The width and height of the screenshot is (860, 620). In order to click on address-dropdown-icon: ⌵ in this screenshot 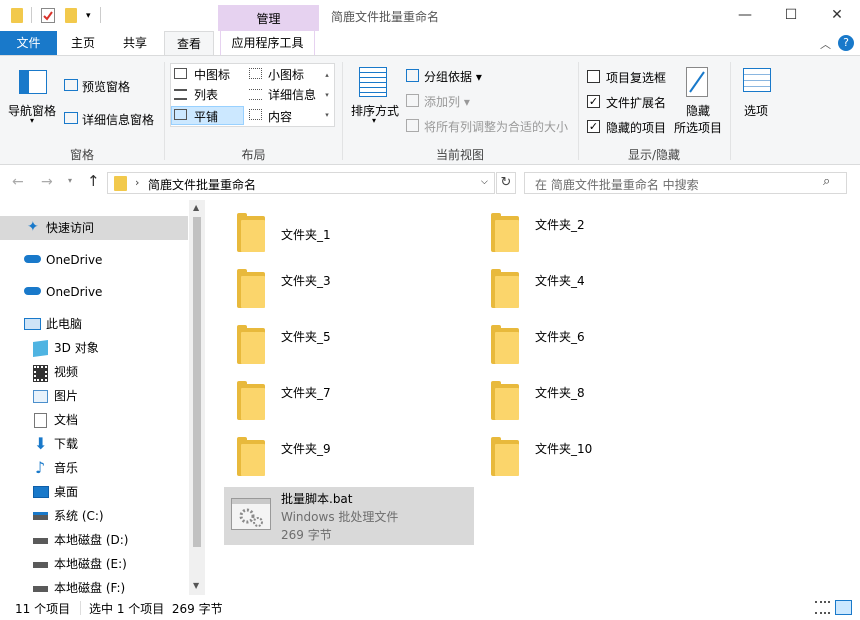, I will do `click(484, 182)`.